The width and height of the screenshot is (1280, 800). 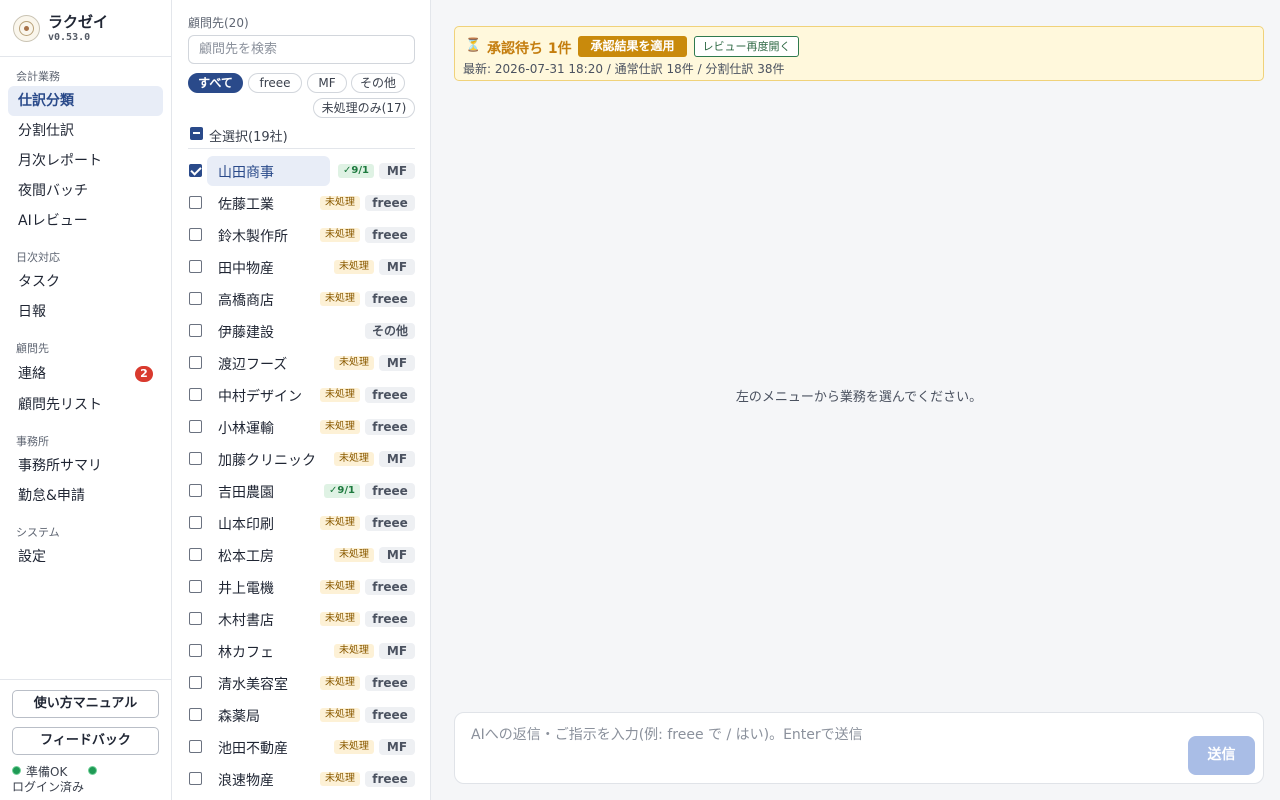 I want to click on client-name: 木村書店, so click(x=246, y=621).